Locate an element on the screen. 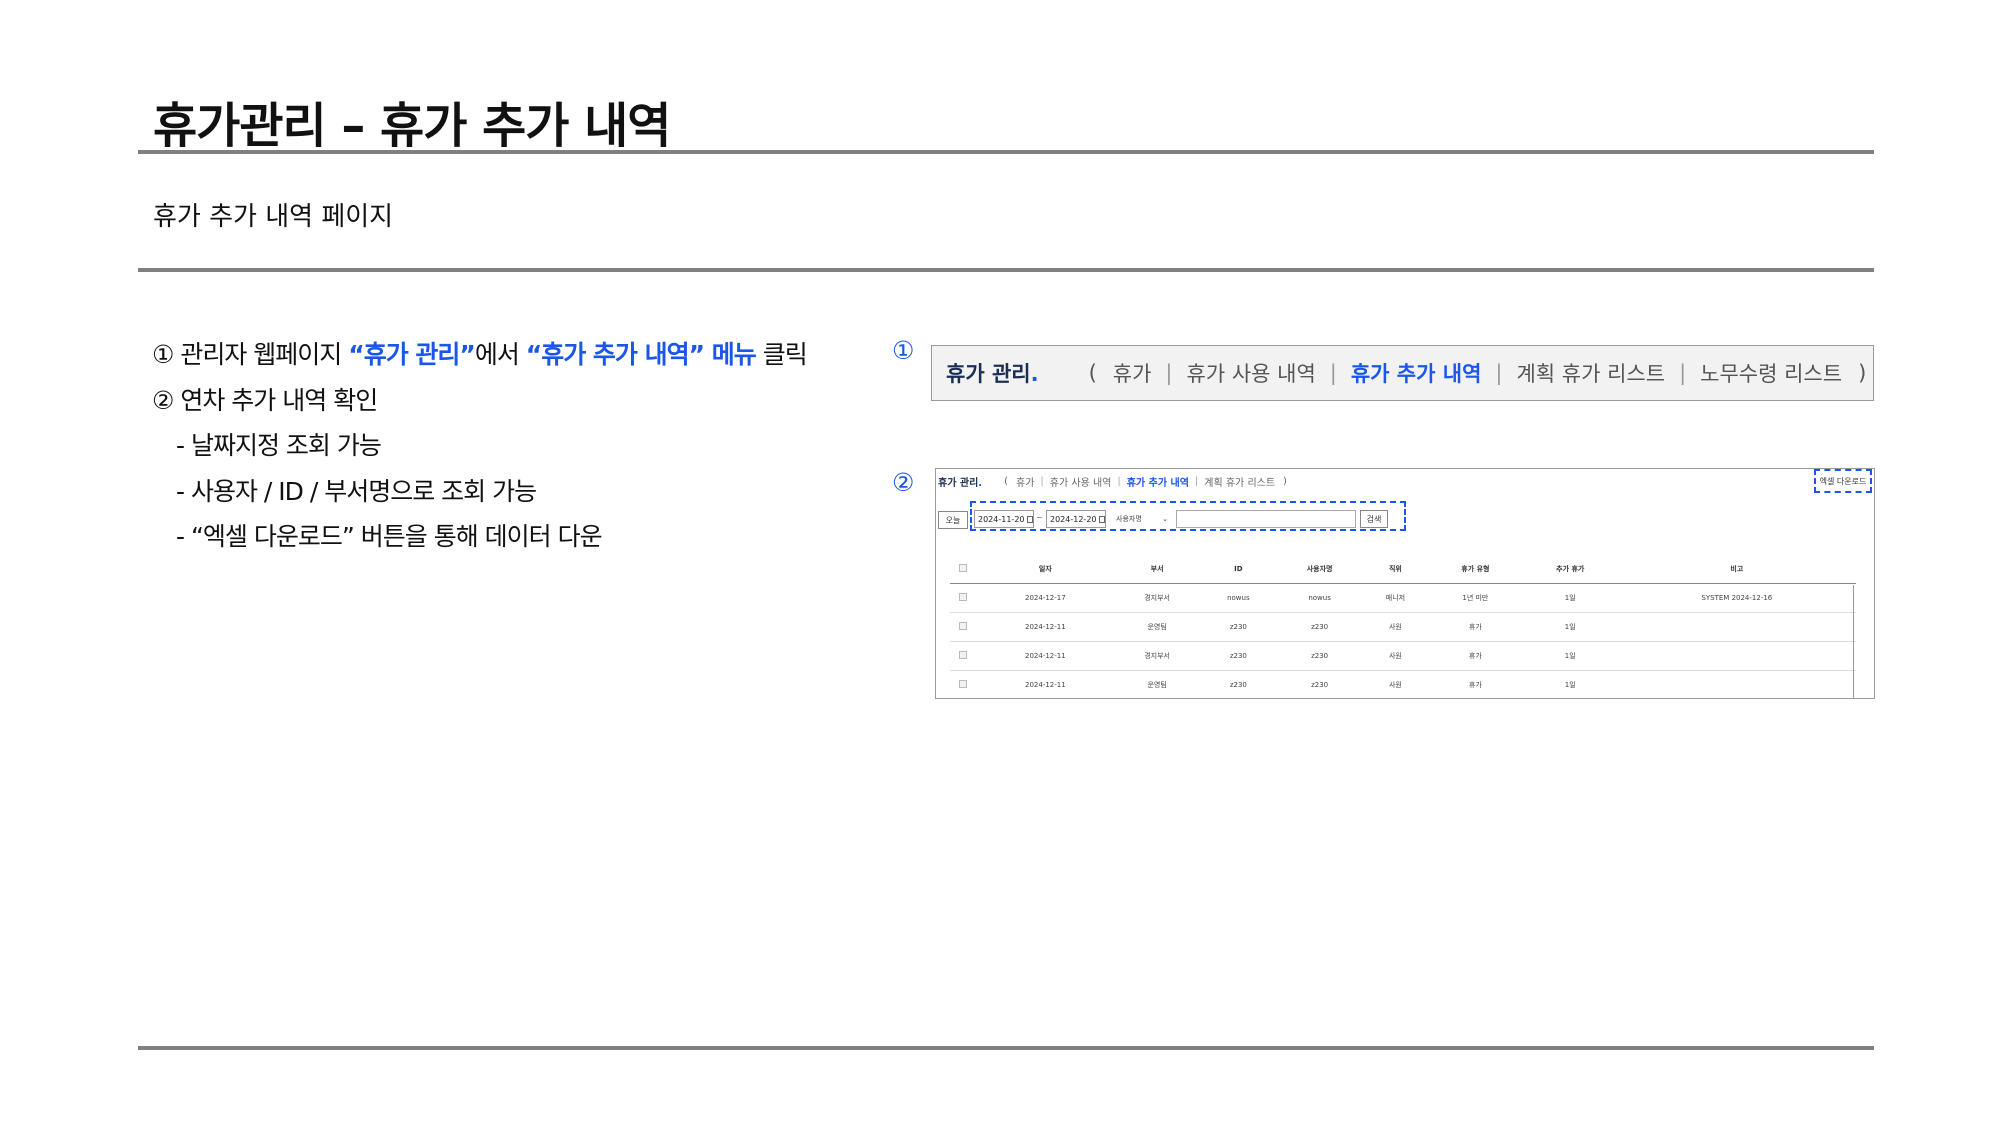  table-row: 2024-12-11 경지부서 z230 z230 사원 휴가 1일 is located at coordinates (1403, 656).